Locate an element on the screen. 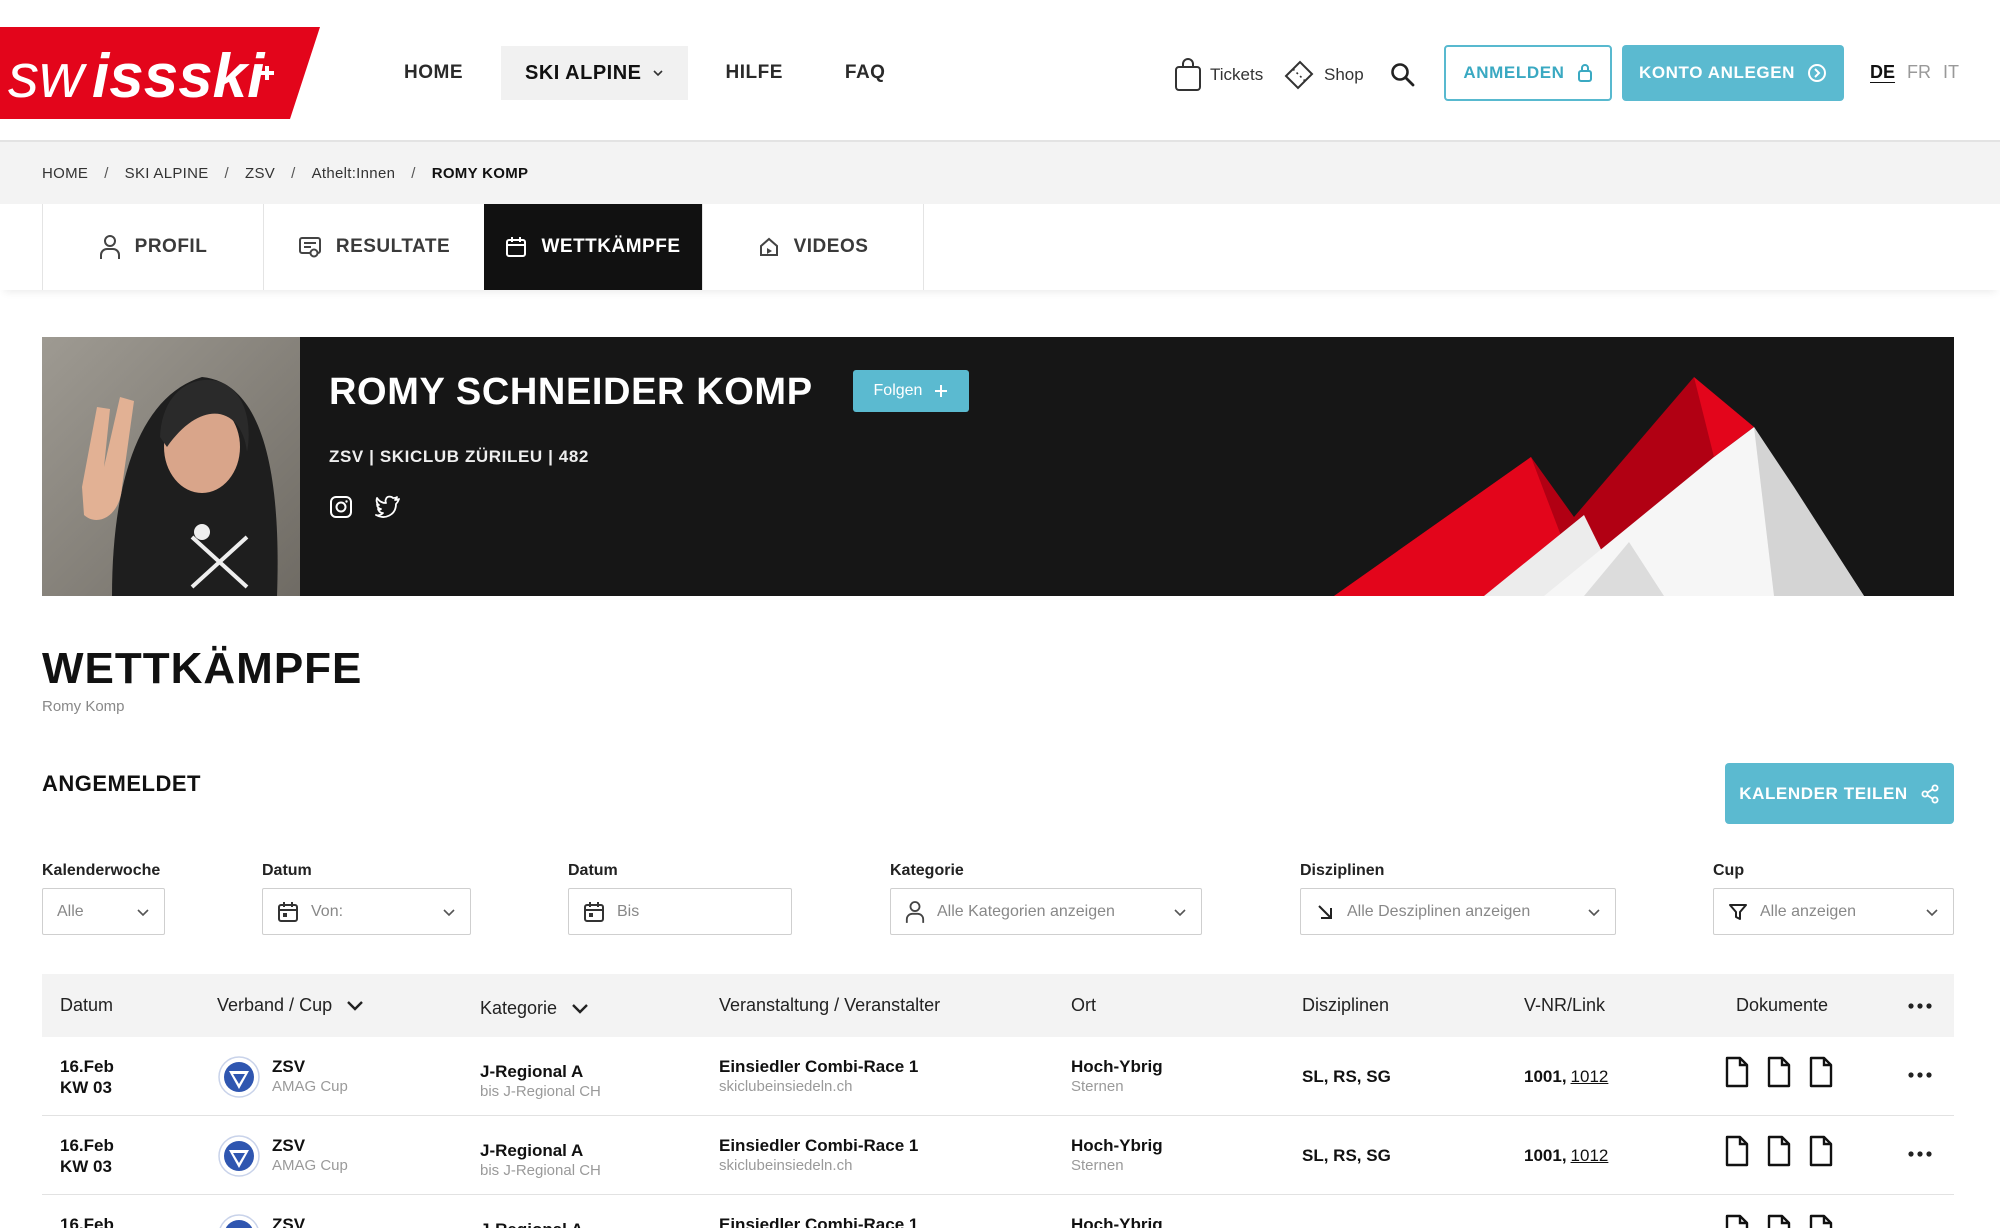 Image resolution: width=2000 pixels, height=1228 pixels. follow-button: Folgen is located at coordinates (911, 391).